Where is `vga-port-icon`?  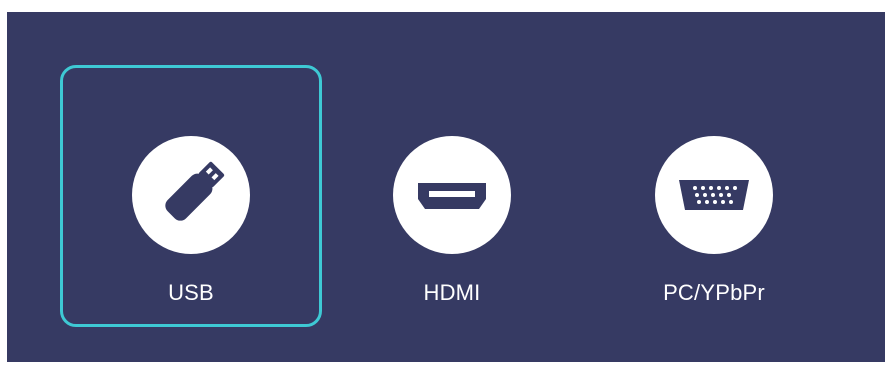 vga-port-icon is located at coordinates (714, 195).